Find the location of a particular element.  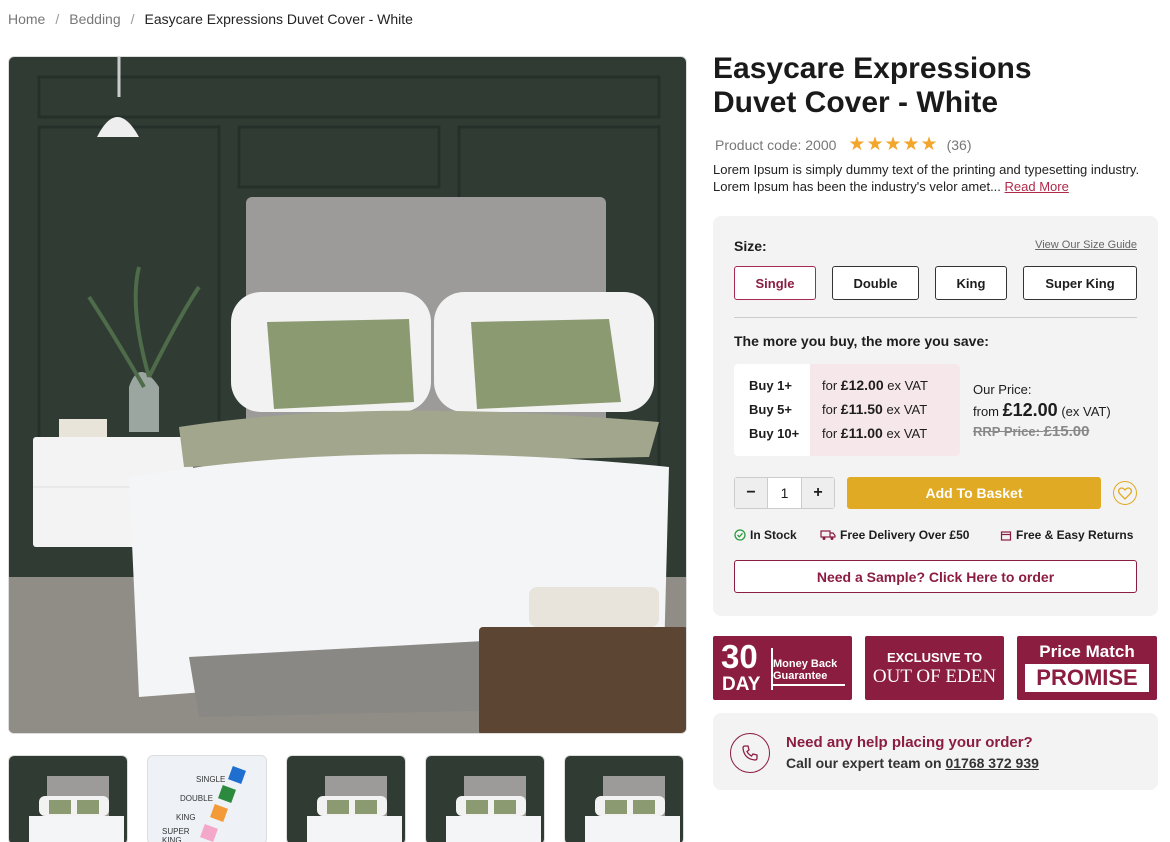

badge-text: EXCLUSIVE TO is located at coordinates (934, 657).